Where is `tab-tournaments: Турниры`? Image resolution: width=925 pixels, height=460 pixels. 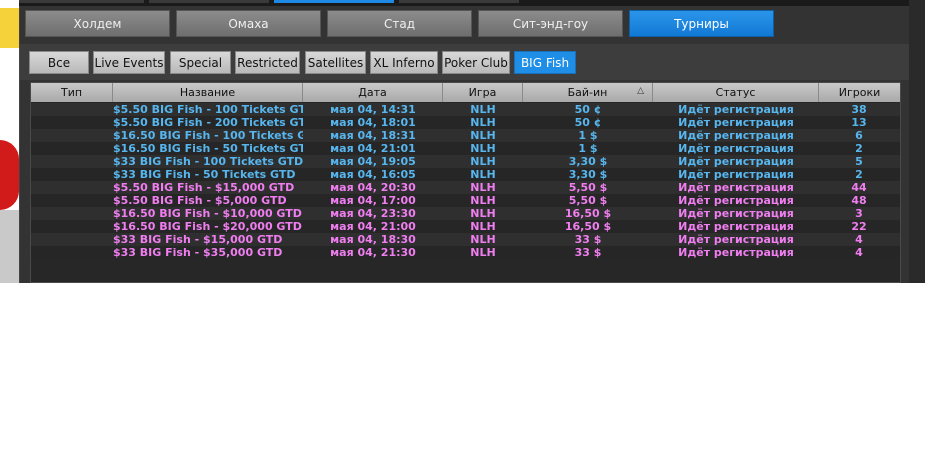
tab-tournaments: Турниры is located at coordinates (701, 23).